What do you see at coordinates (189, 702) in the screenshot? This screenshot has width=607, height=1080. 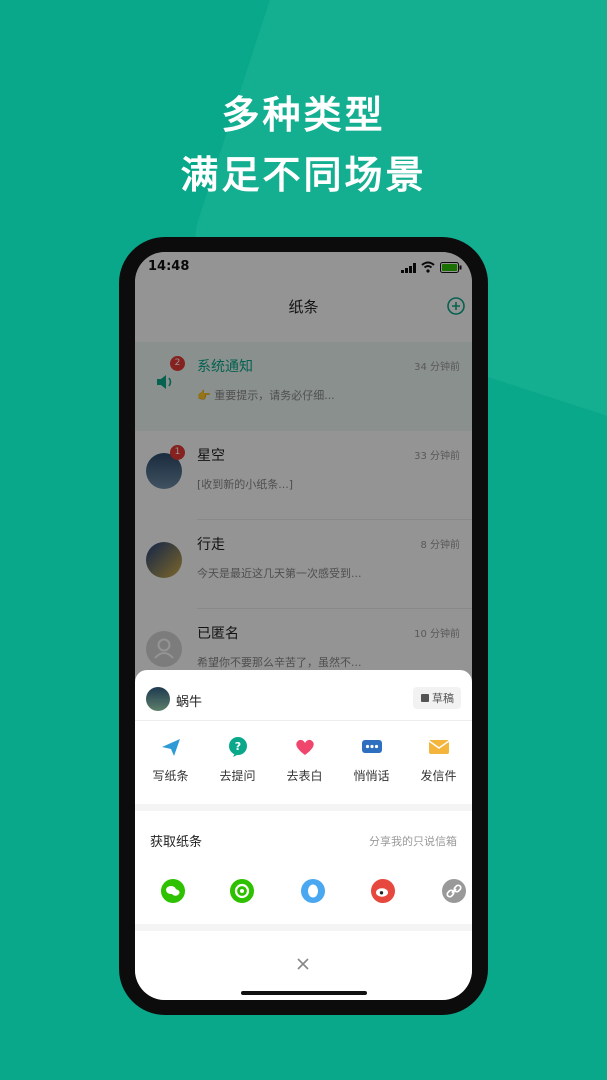 I see `user-name: 蜗牛` at bounding box center [189, 702].